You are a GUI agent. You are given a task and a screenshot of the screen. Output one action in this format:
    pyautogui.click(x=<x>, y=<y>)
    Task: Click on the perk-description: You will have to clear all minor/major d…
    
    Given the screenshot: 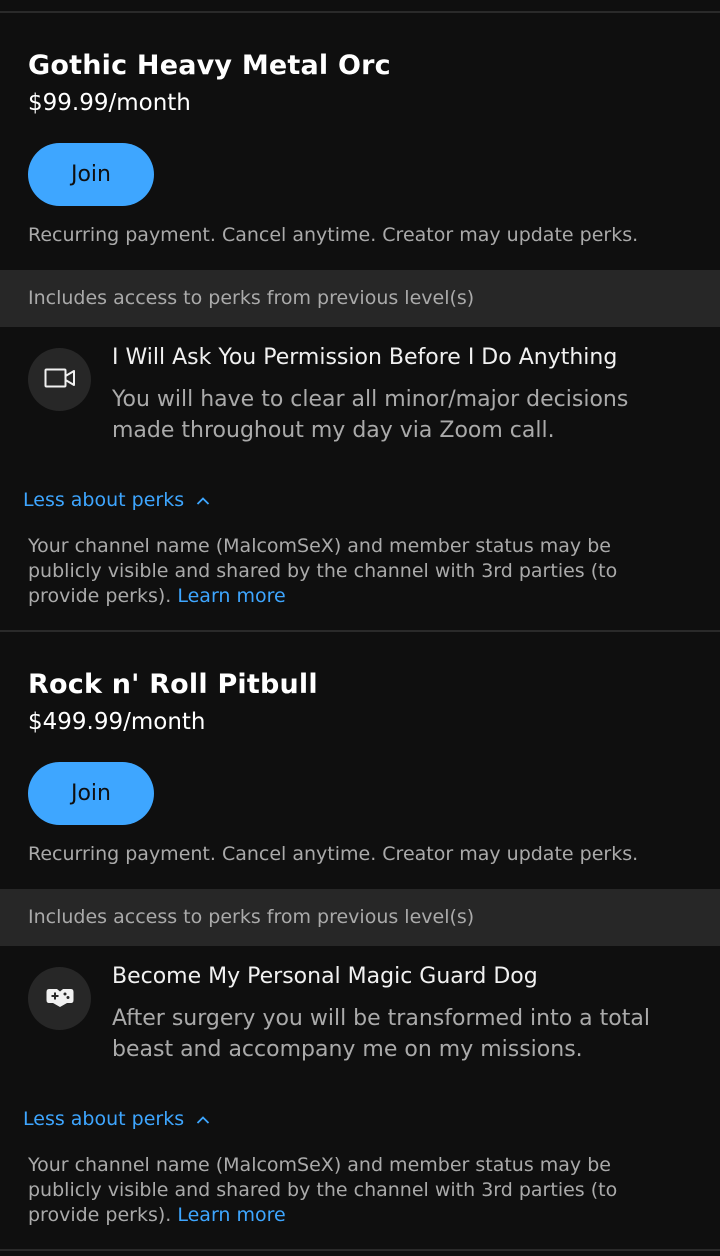 What is the action you would take?
    pyautogui.click(x=370, y=415)
    